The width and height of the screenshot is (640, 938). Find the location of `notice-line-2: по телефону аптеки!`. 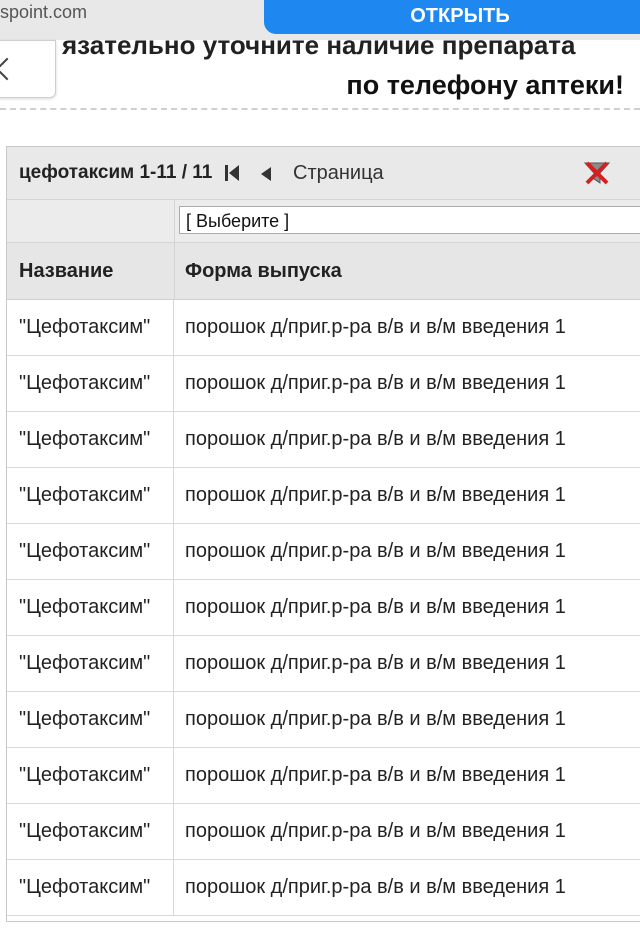

notice-line-2: по телефону аптеки! is located at coordinates (485, 85).